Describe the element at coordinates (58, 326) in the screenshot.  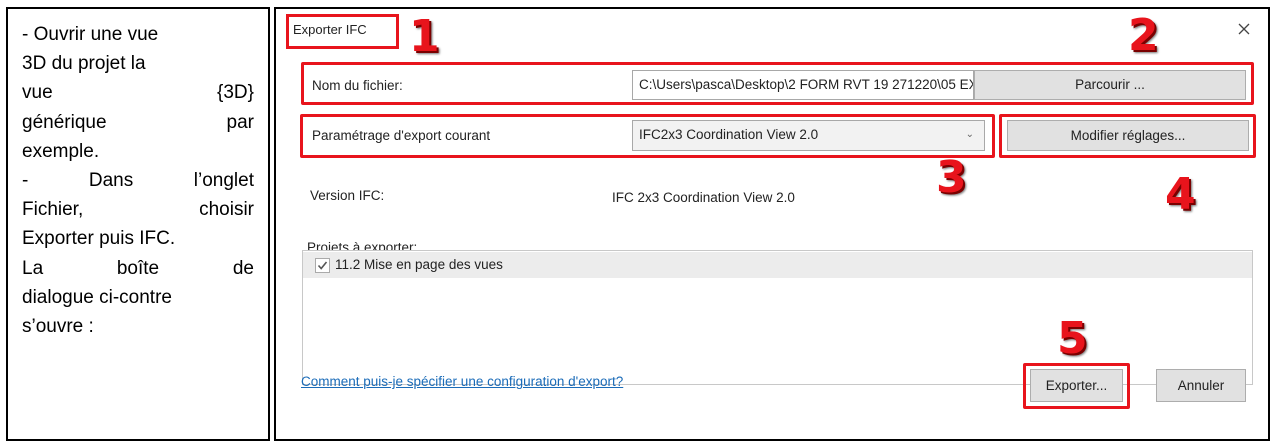
I see `instruction-line: s’ouvre :` at that location.